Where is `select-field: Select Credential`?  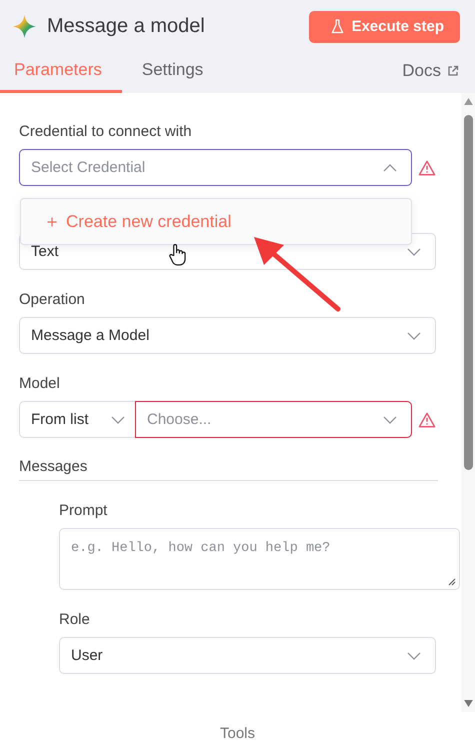
select-field: Select Credential is located at coordinates (215, 167).